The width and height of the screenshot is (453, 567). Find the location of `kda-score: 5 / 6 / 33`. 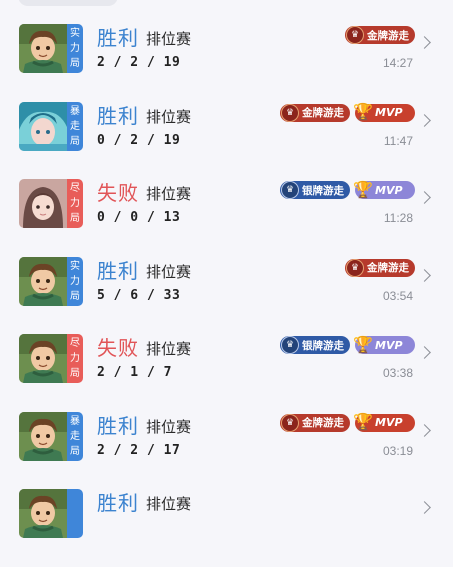

kda-score: 5 / 6 / 33 is located at coordinates (139, 295).